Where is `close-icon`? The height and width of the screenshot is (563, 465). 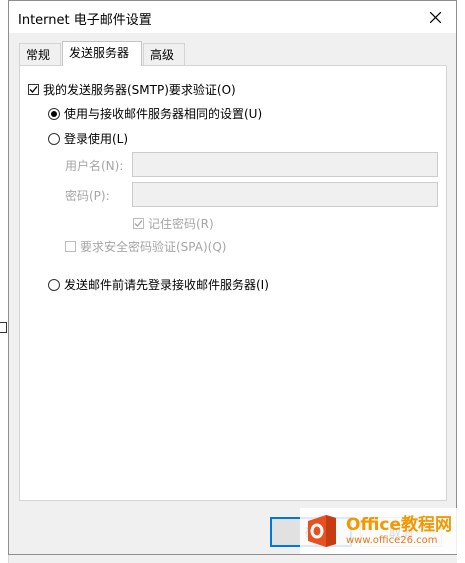 close-icon is located at coordinates (435, 17).